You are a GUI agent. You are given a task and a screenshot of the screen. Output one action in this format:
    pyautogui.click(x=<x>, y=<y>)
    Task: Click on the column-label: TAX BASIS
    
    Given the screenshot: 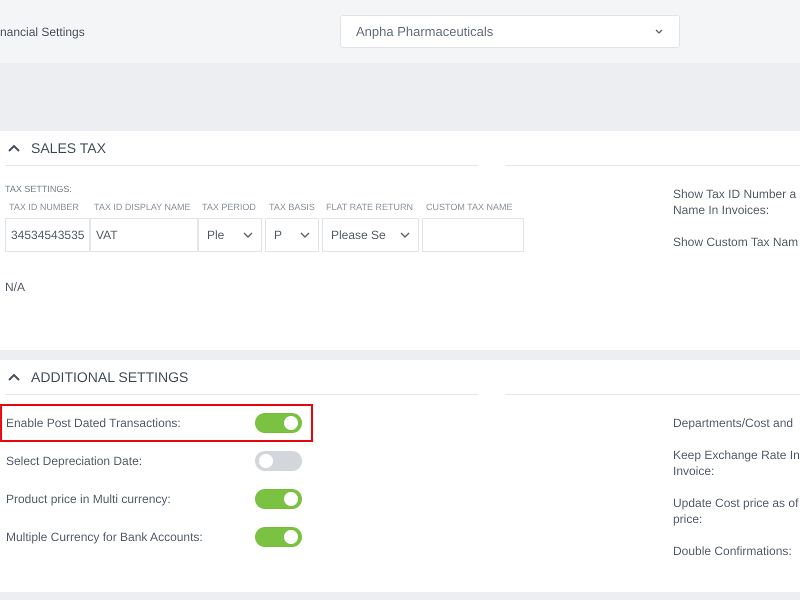 What is the action you would take?
    pyautogui.click(x=292, y=208)
    